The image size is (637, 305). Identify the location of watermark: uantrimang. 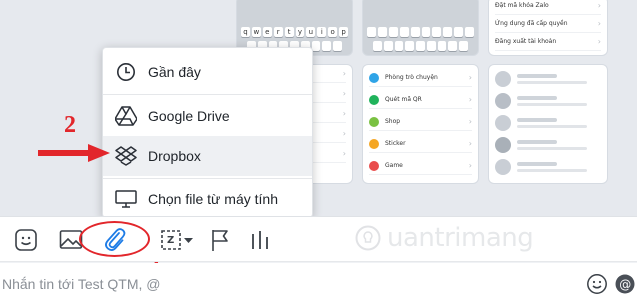
(444, 238).